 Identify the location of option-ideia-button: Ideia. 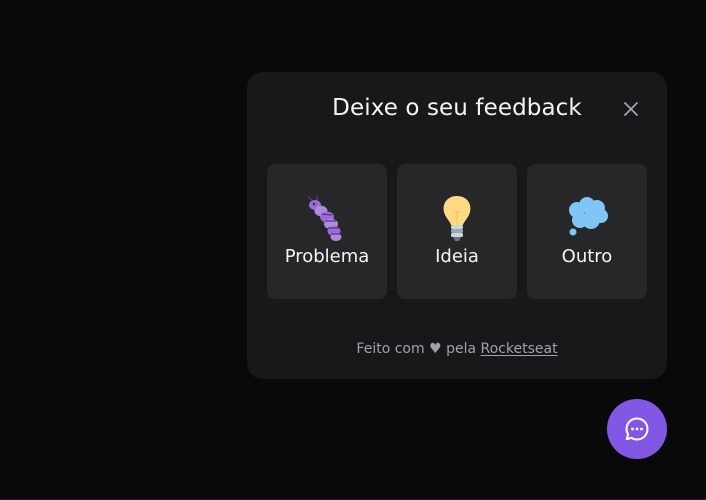
(457, 231).